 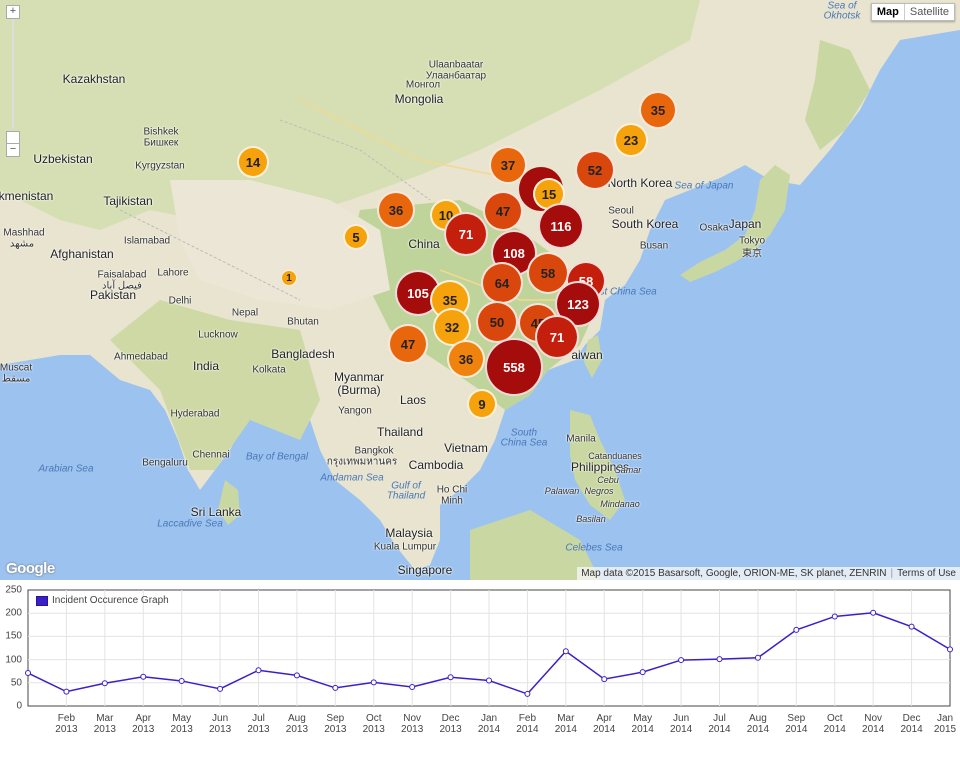 What do you see at coordinates (141, 357) in the screenshot?
I see `label-ahmedabad: Ahmedabad` at bounding box center [141, 357].